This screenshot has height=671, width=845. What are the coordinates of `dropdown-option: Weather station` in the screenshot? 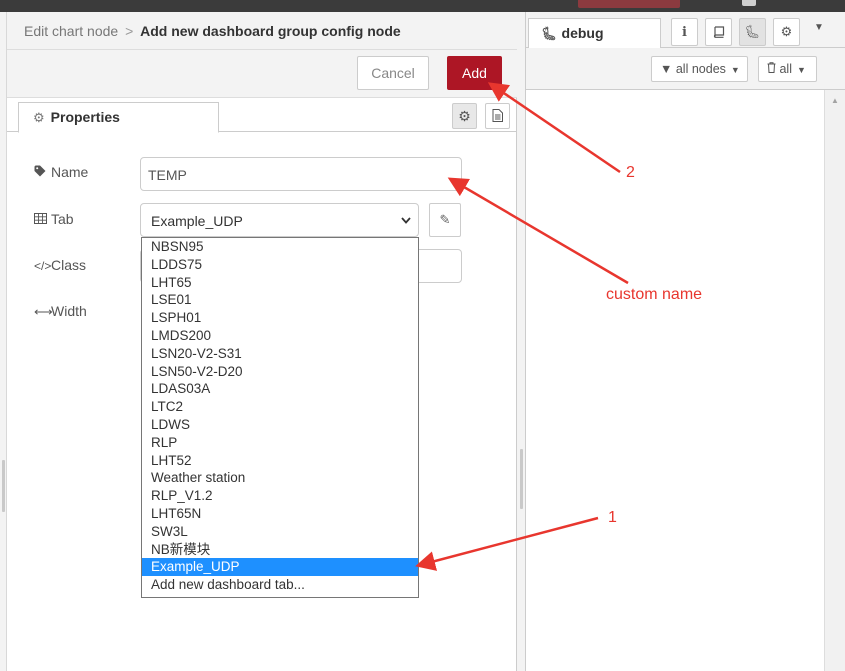 It's located at (280, 478).